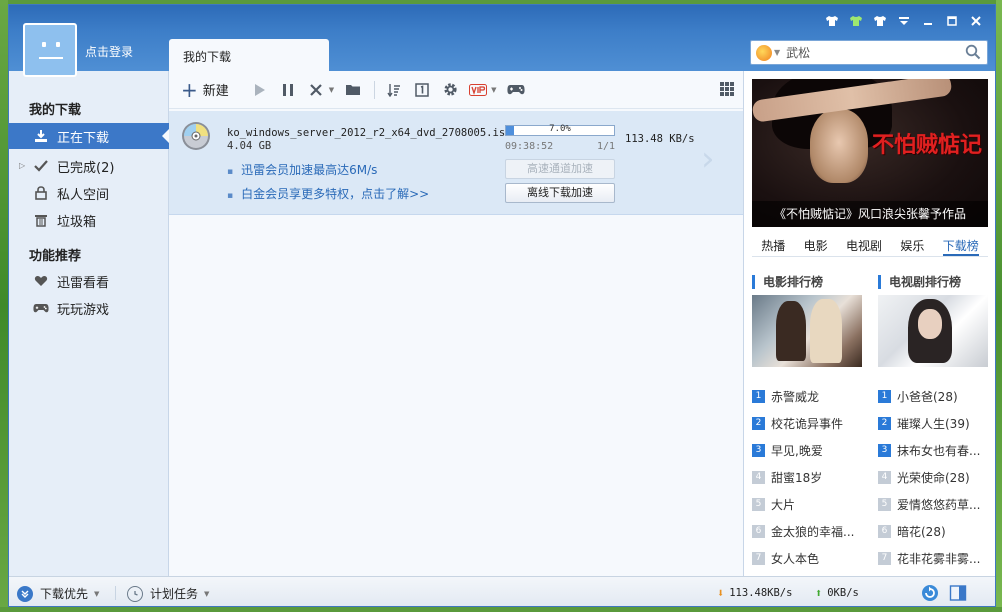 The width and height of the screenshot is (1002, 612). What do you see at coordinates (353, 90) in the screenshot?
I see `folder-icon` at bounding box center [353, 90].